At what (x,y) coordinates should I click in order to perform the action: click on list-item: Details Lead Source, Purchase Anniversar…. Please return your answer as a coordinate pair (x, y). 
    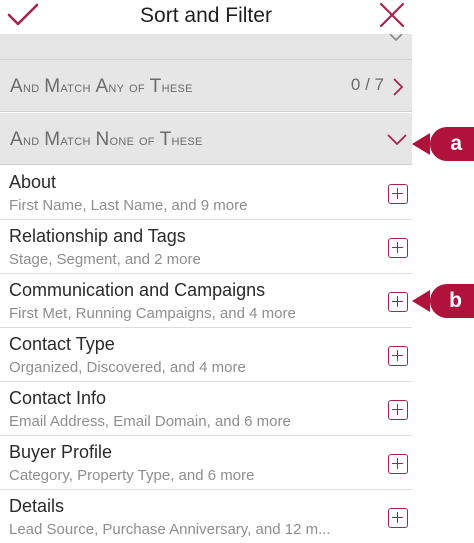
    Looking at the image, I should click on (206, 516).